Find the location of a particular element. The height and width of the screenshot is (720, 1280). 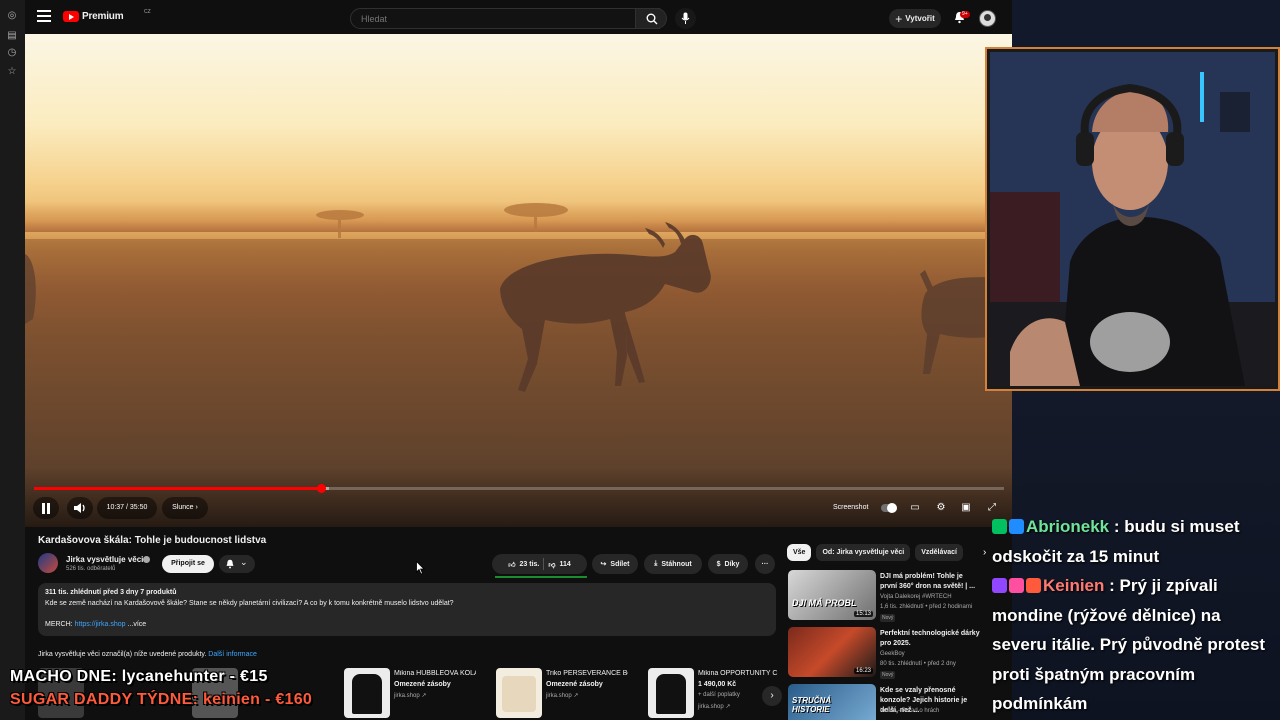

product-stock: Omezené zásoby is located at coordinates (422, 684).